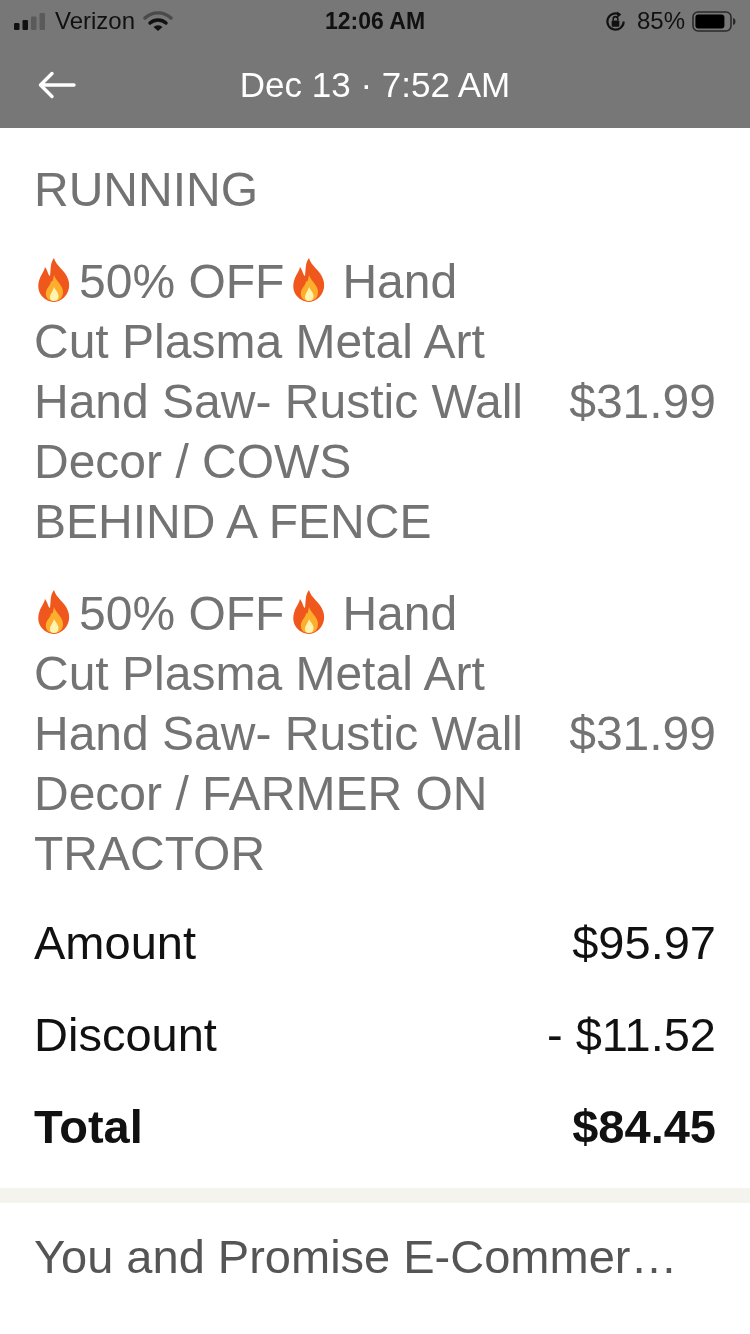  What do you see at coordinates (95, 21) in the screenshot?
I see `carrier-name: Verizon` at bounding box center [95, 21].